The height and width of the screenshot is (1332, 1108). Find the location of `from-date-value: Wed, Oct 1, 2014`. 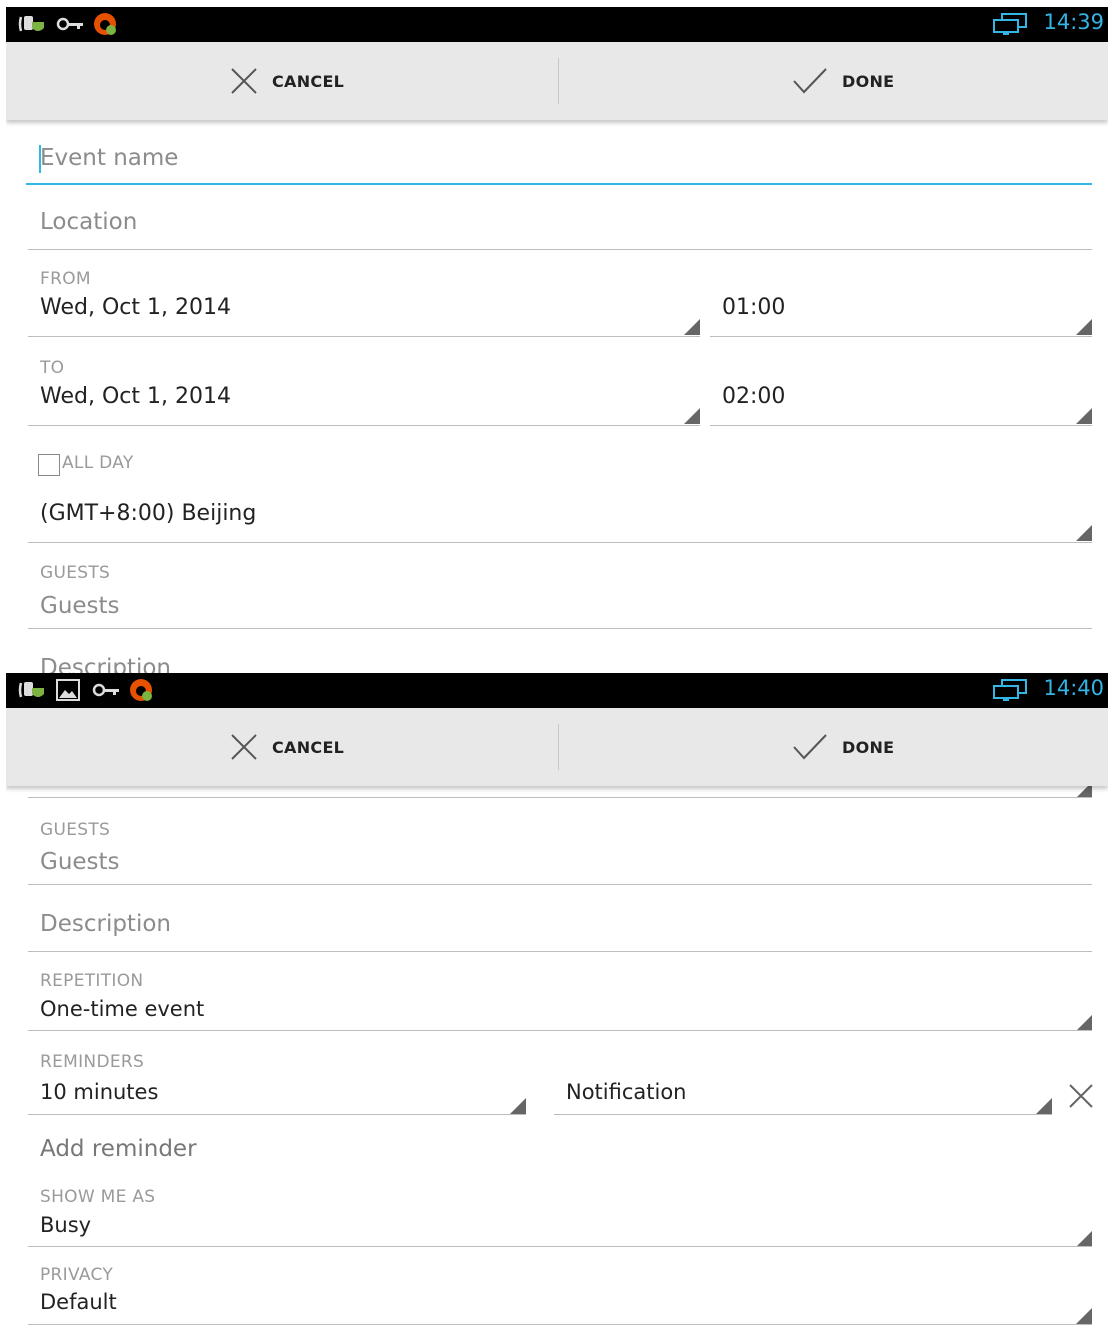

from-date-value: Wed, Oct 1, 2014 is located at coordinates (135, 307).